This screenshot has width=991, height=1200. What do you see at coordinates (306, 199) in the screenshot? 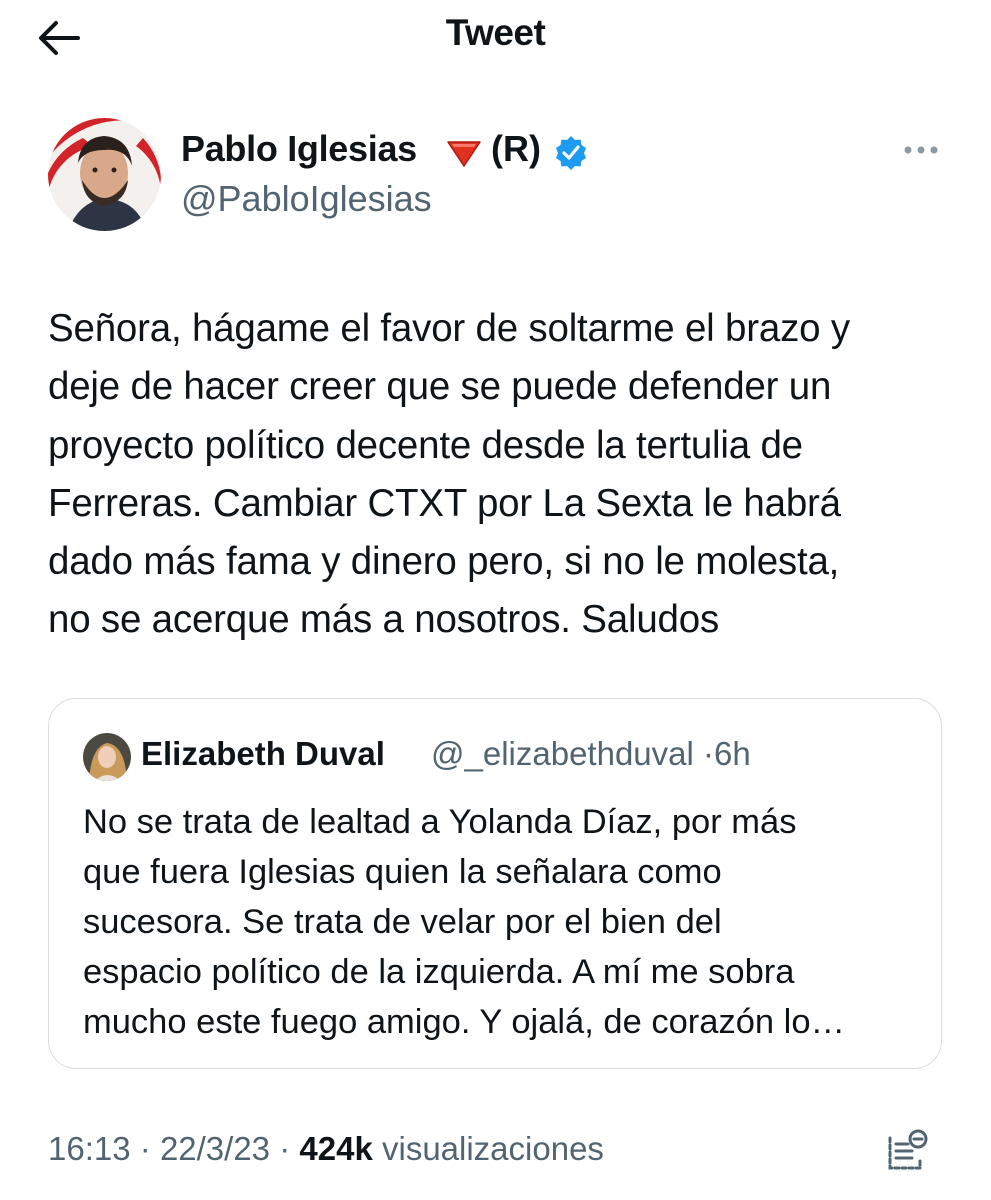
I see `author-handle: @PabloIglesias` at bounding box center [306, 199].